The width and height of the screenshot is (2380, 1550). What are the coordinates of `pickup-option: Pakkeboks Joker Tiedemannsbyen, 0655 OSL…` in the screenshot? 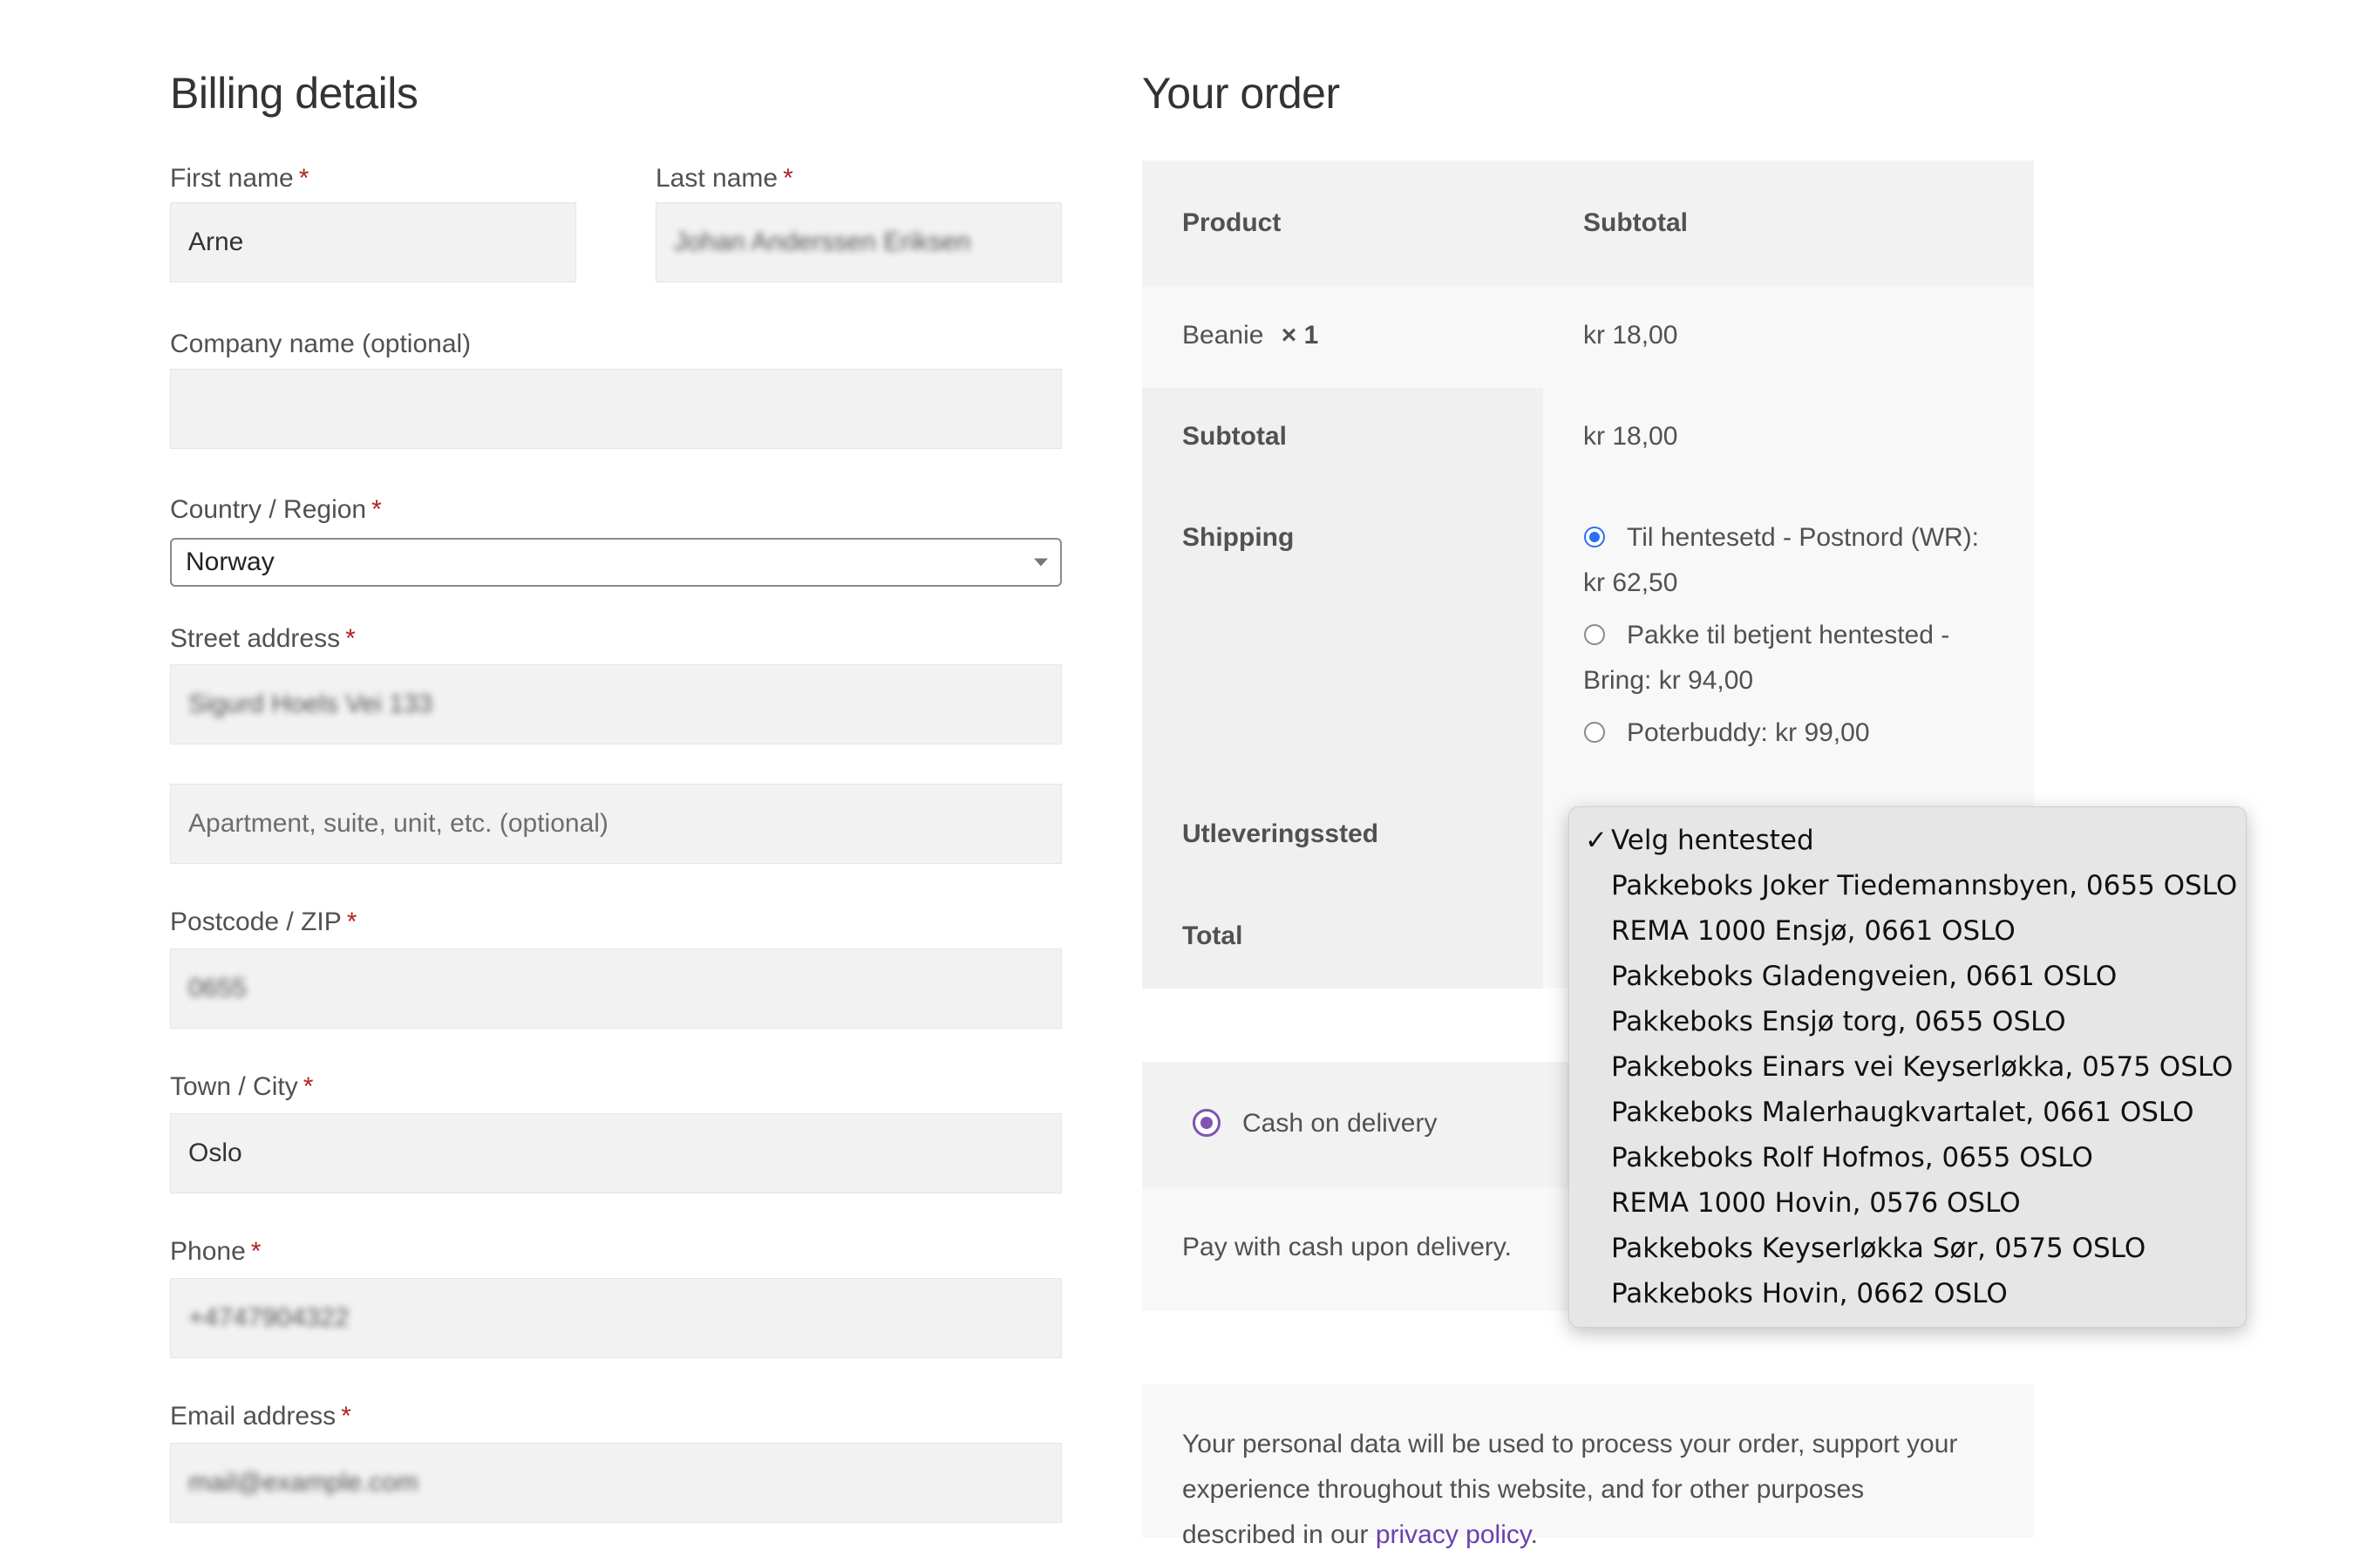 It's located at (1907, 885).